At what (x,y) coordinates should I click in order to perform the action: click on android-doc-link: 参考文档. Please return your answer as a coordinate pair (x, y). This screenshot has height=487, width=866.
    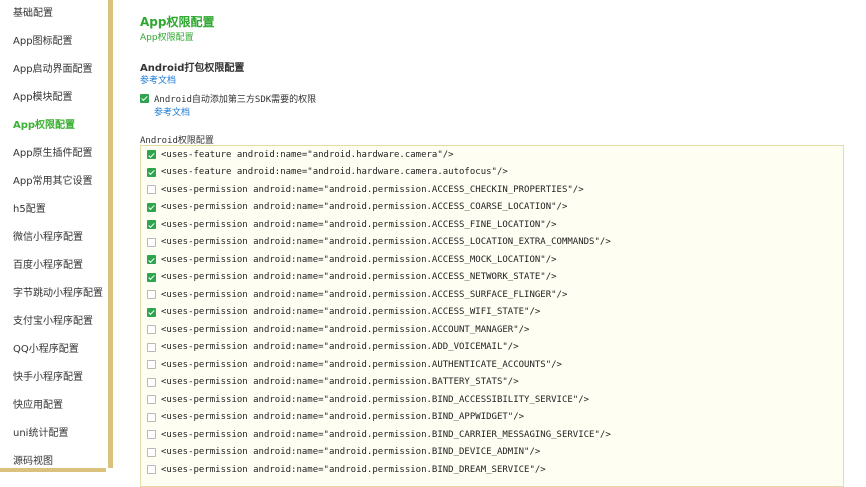
    Looking at the image, I should click on (158, 79).